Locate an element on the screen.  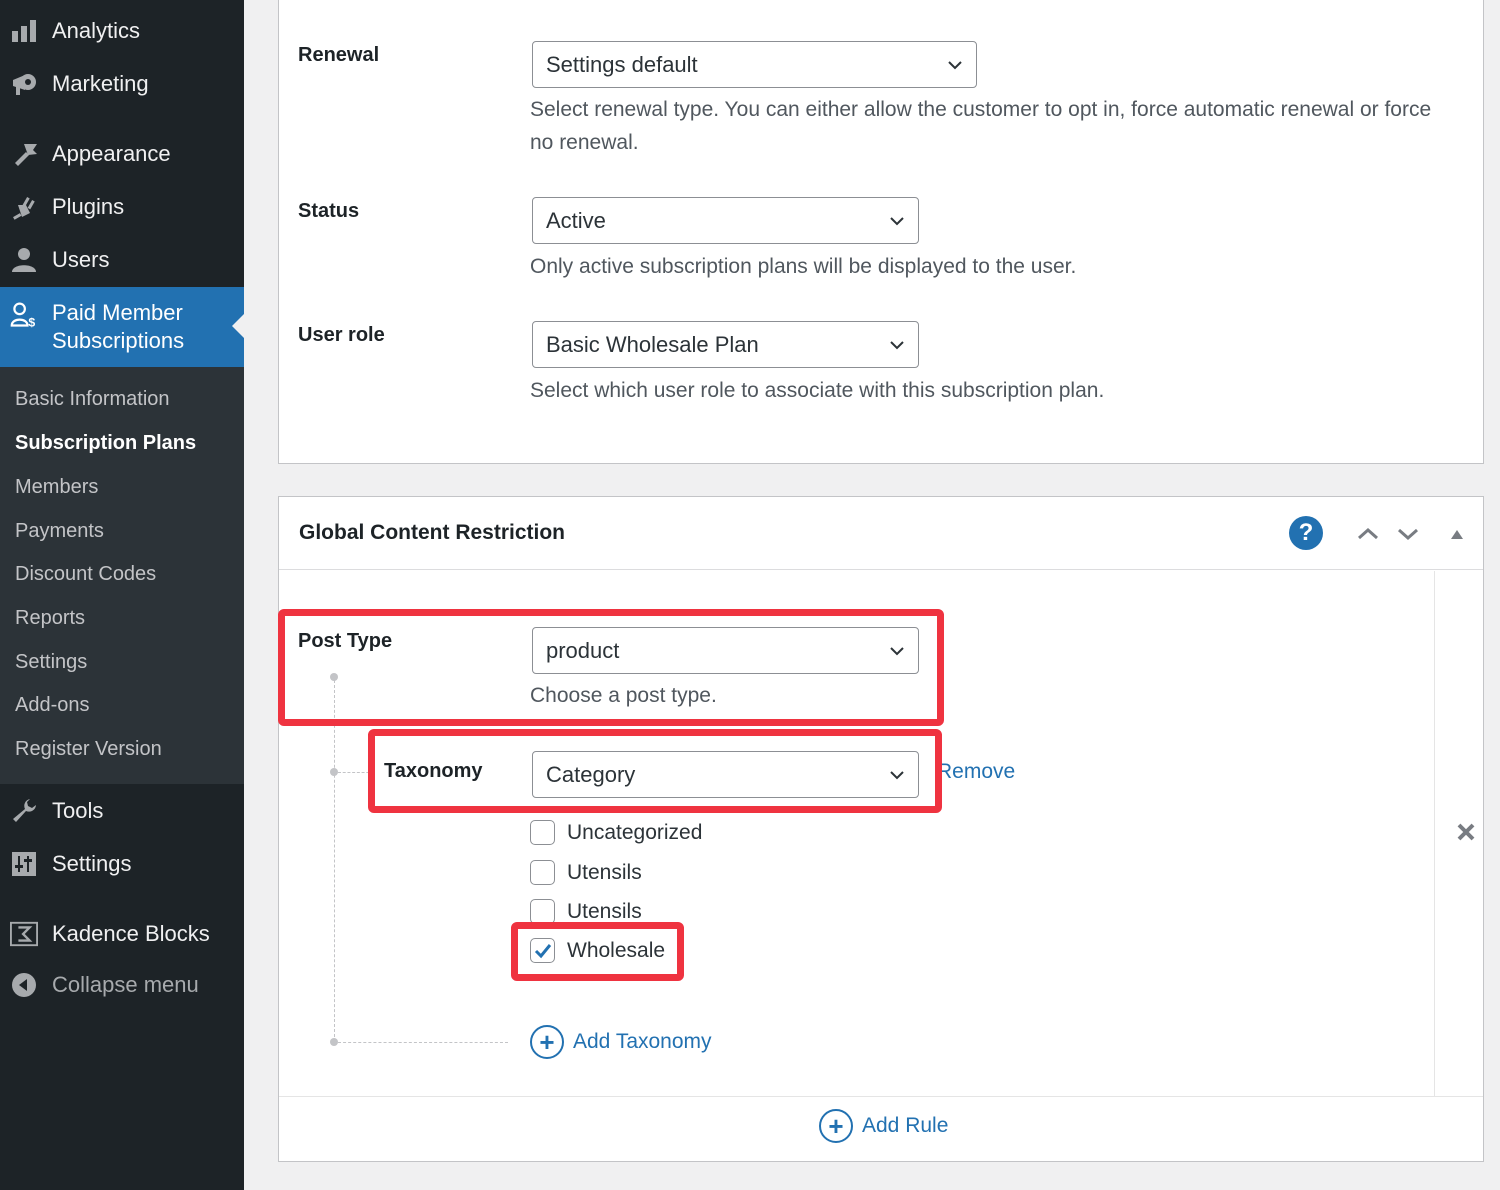
toggle-panel-button is located at coordinates (1457, 534).